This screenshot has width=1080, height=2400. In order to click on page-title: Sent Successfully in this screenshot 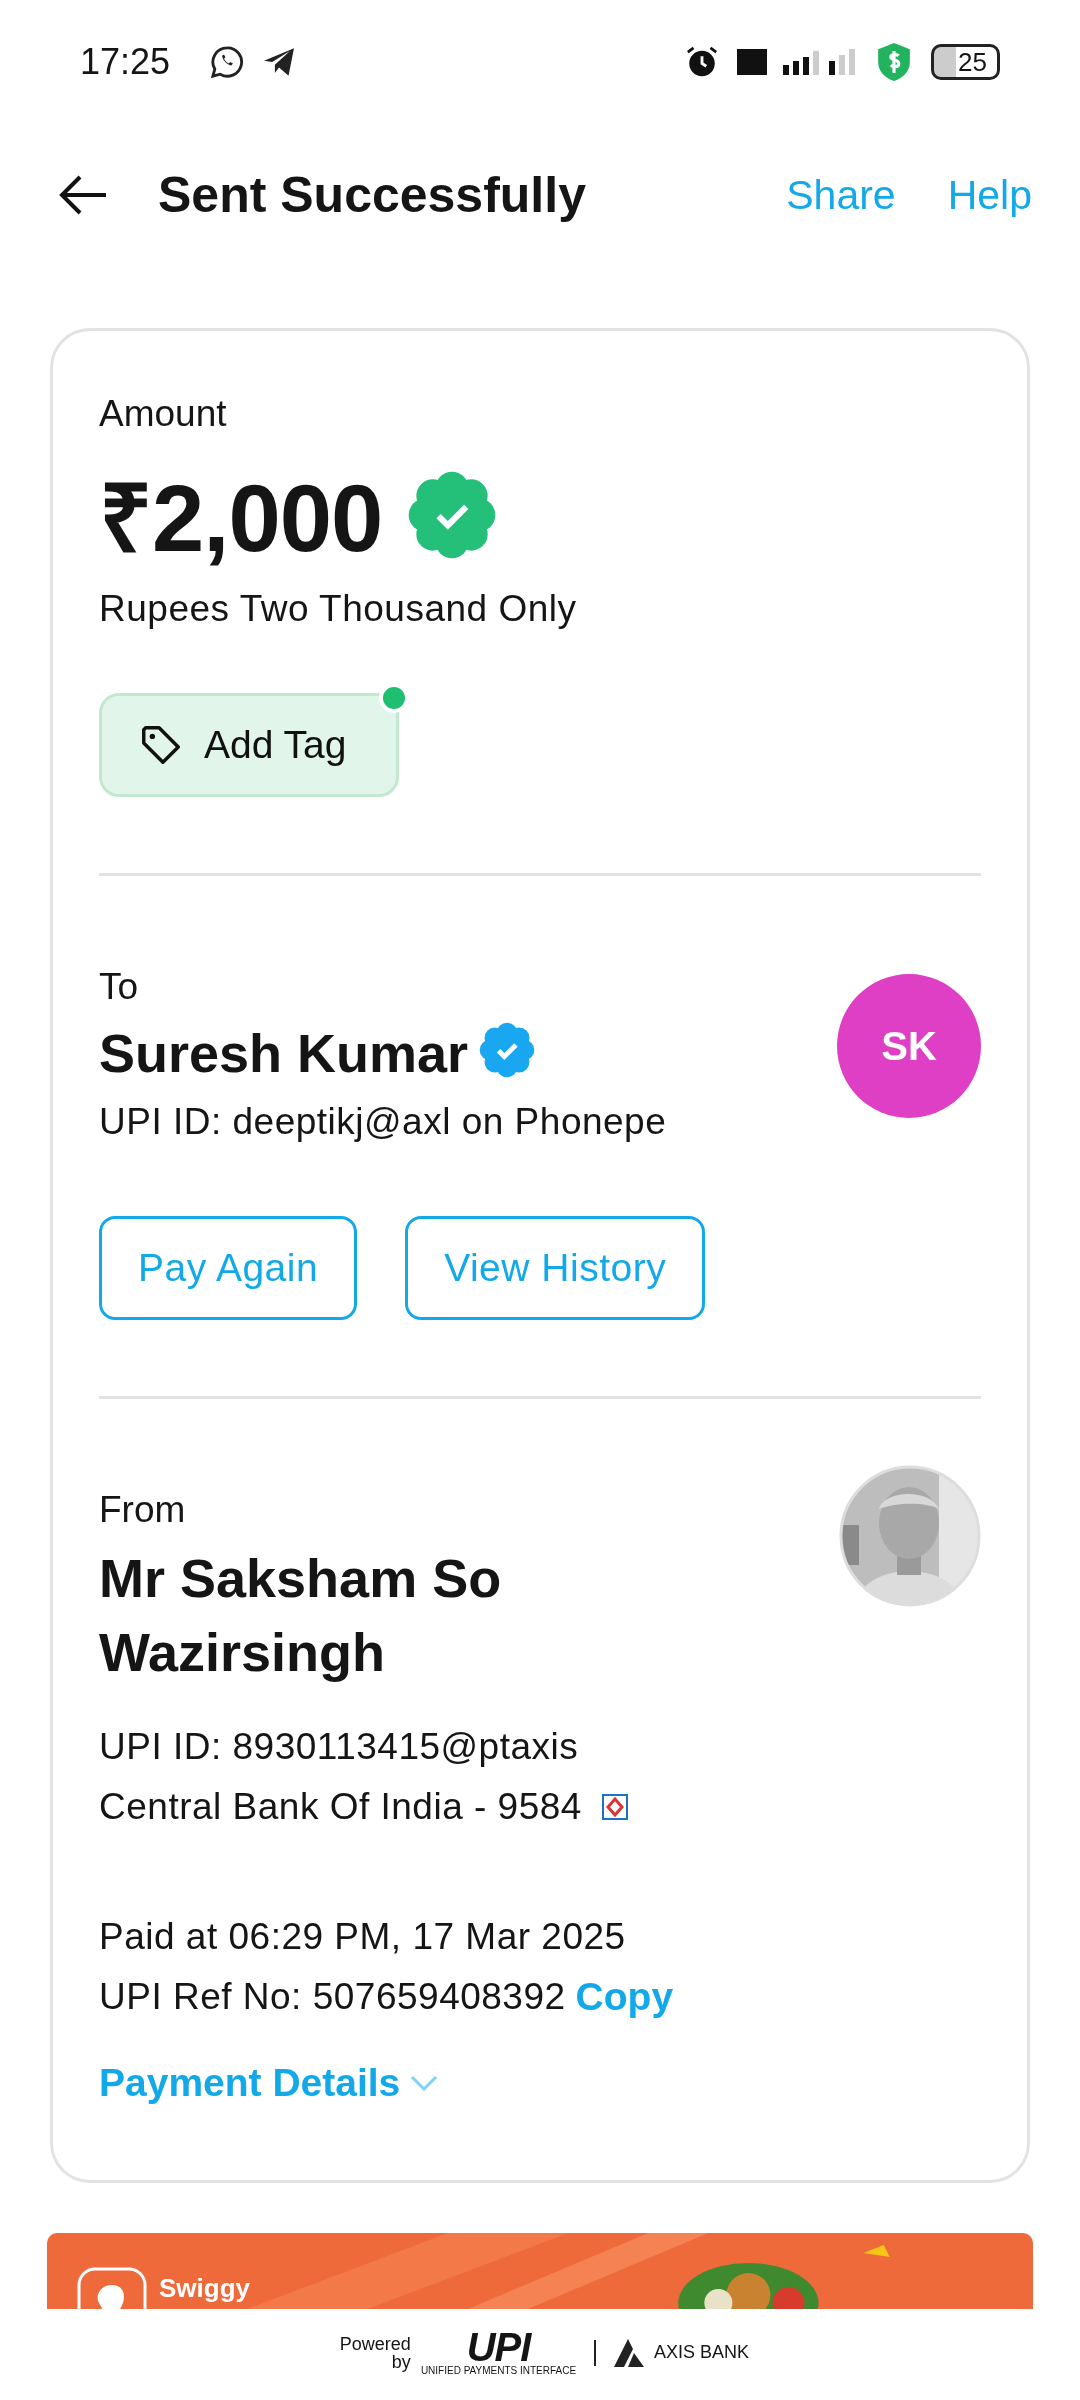, I will do `click(372, 195)`.